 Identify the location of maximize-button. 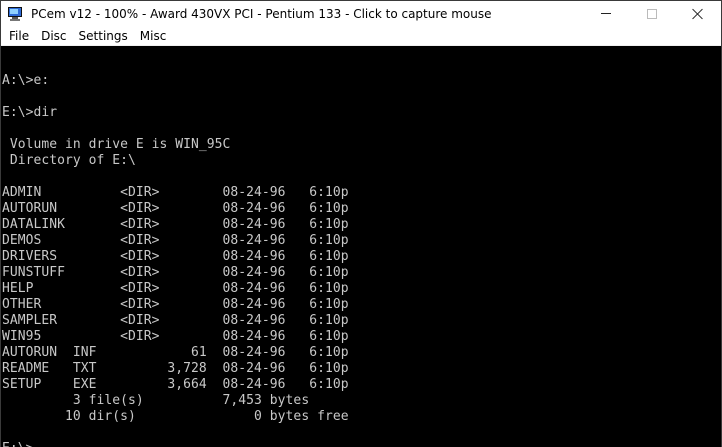
(652, 13).